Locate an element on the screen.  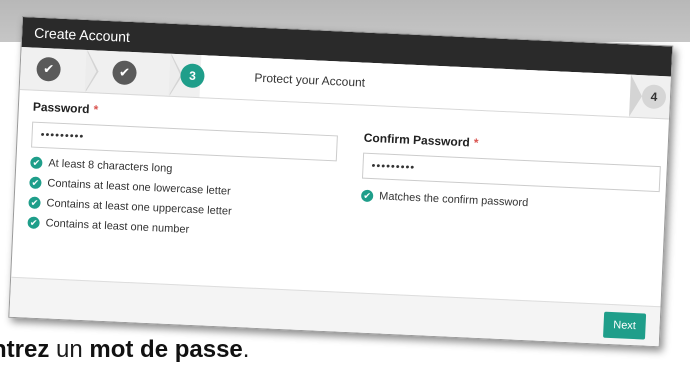
step-divider is located at coordinates (636, 96).